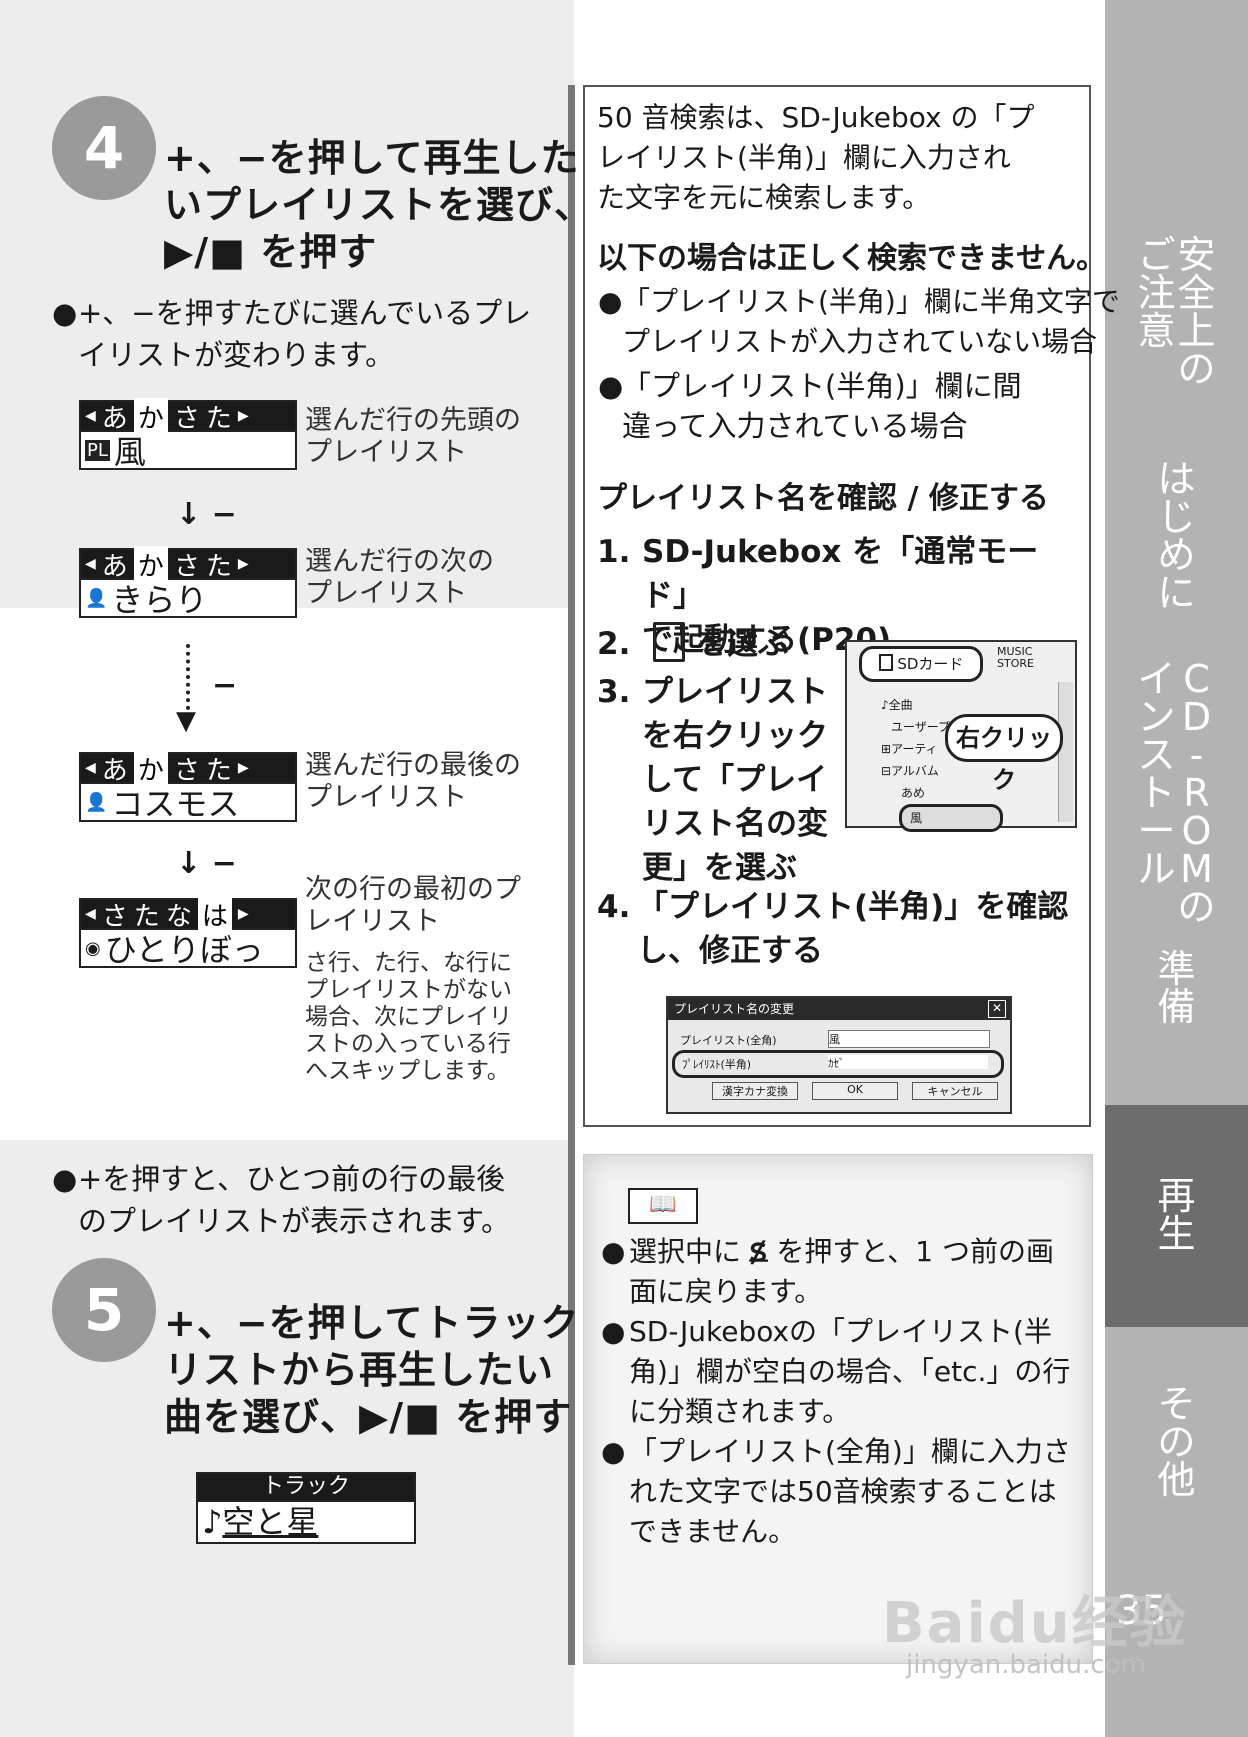  Describe the element at coordinates (1015, 658) in the screenshot. I see `music-store-tab: MUSIC STORE` at that location.